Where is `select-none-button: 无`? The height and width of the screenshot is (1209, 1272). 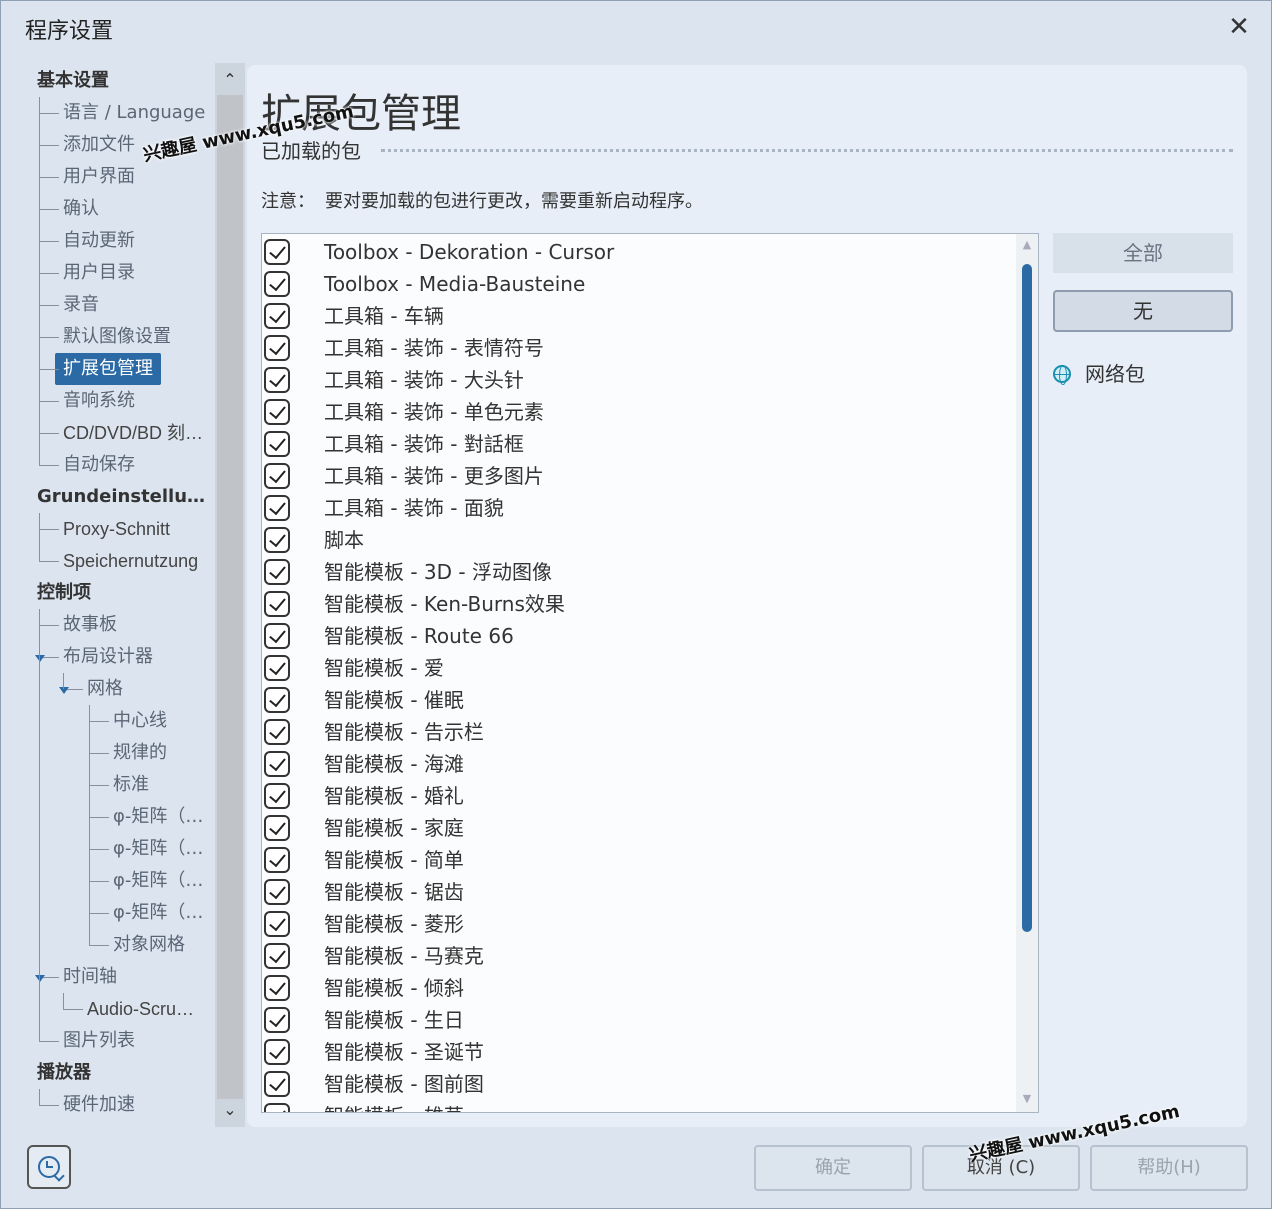
select-none-button: 无 is located at coordinates (1143, 311).